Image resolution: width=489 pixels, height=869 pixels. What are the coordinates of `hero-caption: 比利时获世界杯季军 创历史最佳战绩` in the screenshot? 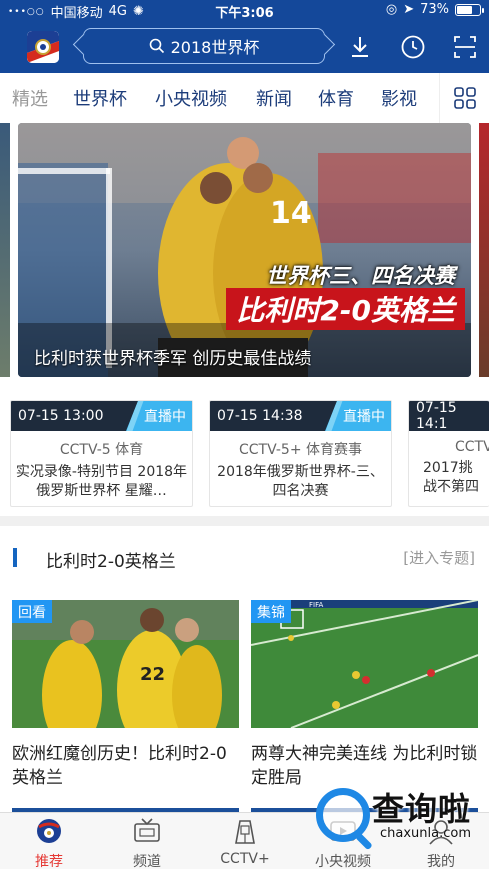 It's located at (173, 359).